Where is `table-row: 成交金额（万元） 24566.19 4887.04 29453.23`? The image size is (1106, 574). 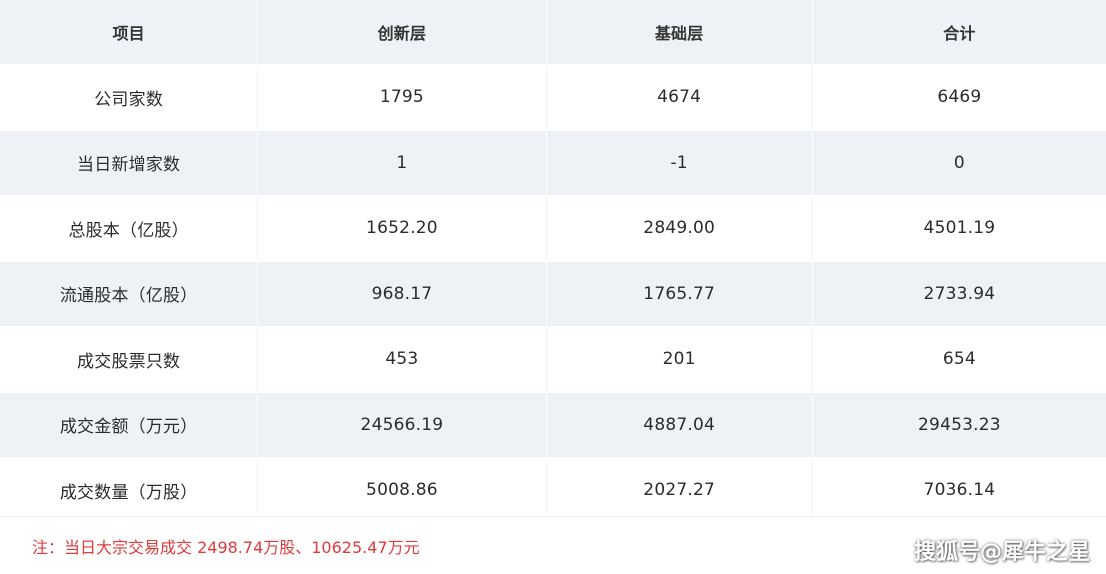
table-row: 成交金额（万元） 24566.19 4887.04 29453.23 is located at coordinates (553, 425).